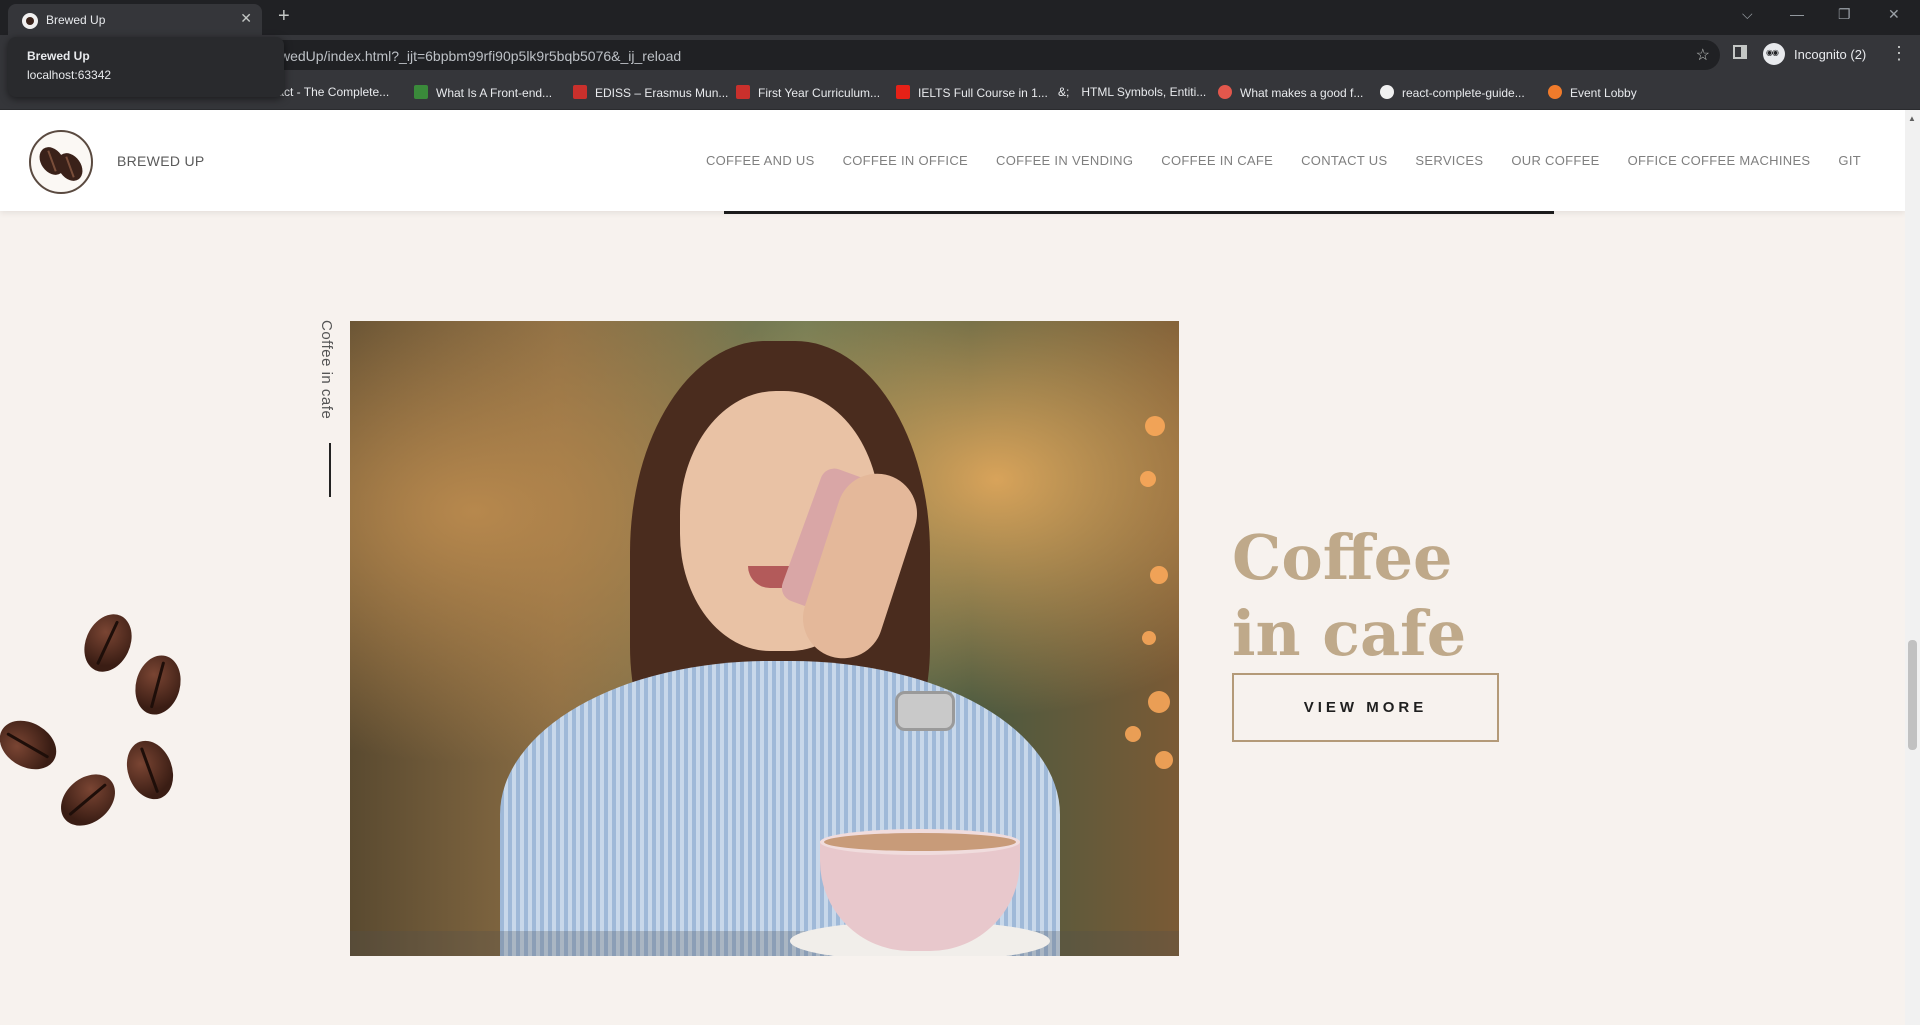  I want to click on nav-coffee-in-vending: COFFEE IN VENDING, so click(1064, 160).